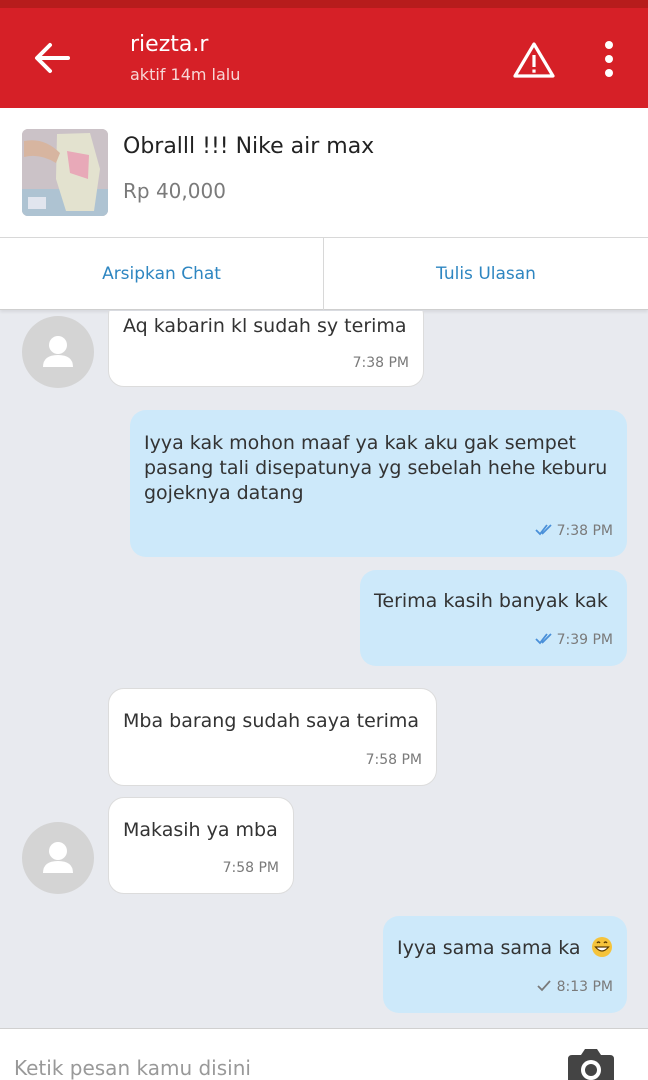  I want to click on contact-status: aktif 14m lalu, so click(185, 74).